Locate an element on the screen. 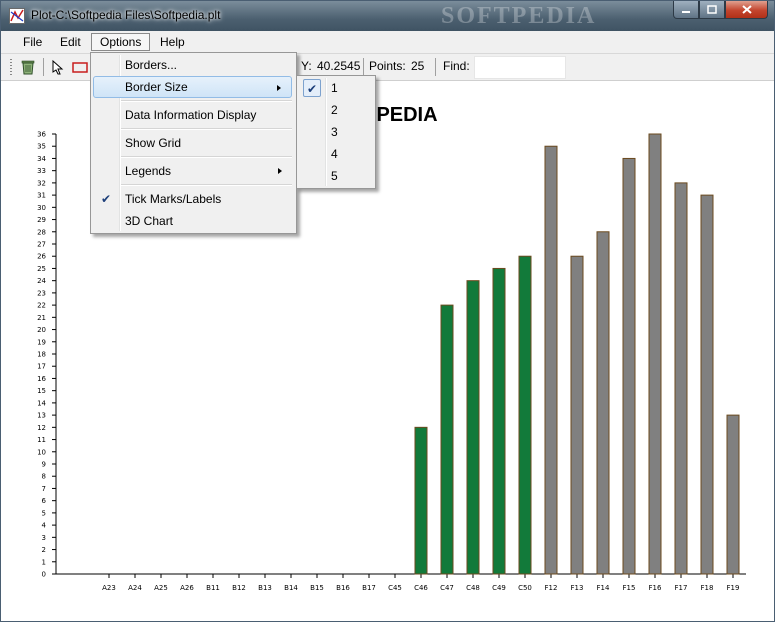  border-size-option-4: 4 is located at coordinates (335, 154).